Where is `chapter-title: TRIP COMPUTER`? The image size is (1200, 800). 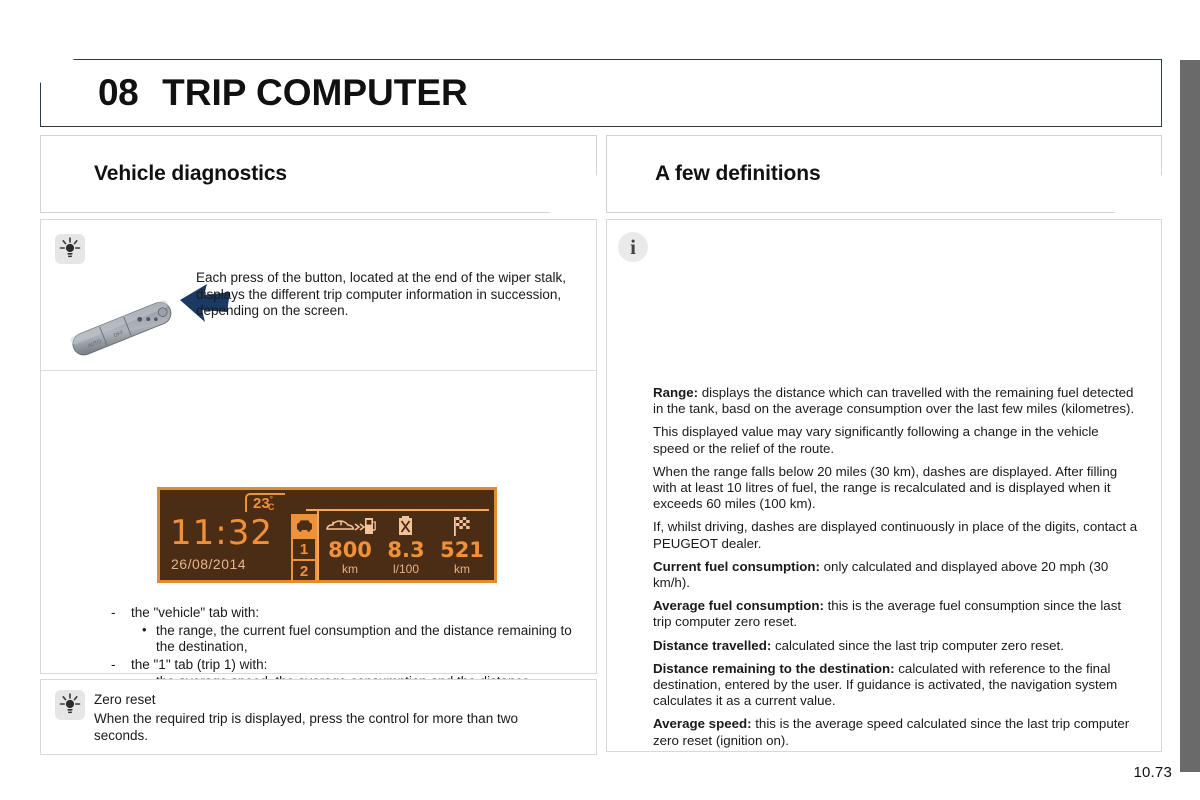 chapter-title: TRIP COMPUTER is located at coordinates (315, 92).